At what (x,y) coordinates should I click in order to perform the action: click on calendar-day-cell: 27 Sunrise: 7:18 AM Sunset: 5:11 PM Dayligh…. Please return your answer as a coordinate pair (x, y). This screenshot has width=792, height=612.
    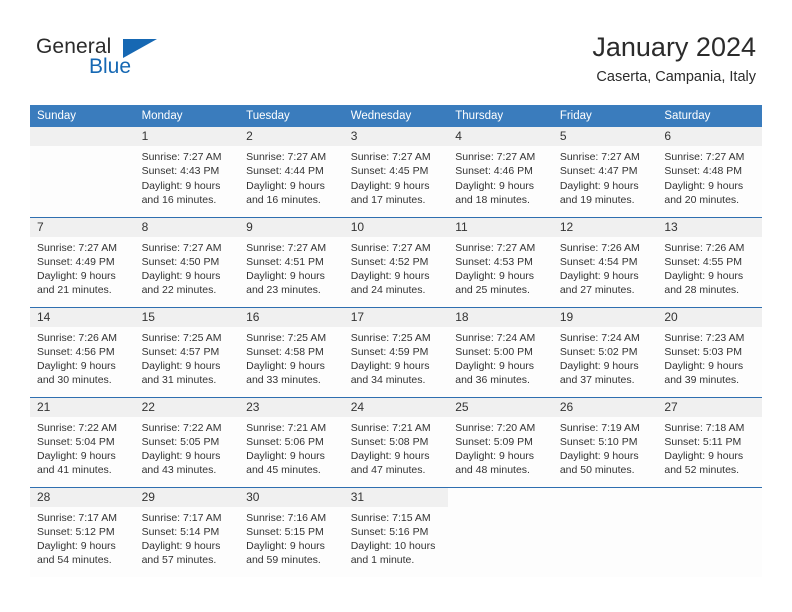
    Looking at the image, I should click on (709, 441).